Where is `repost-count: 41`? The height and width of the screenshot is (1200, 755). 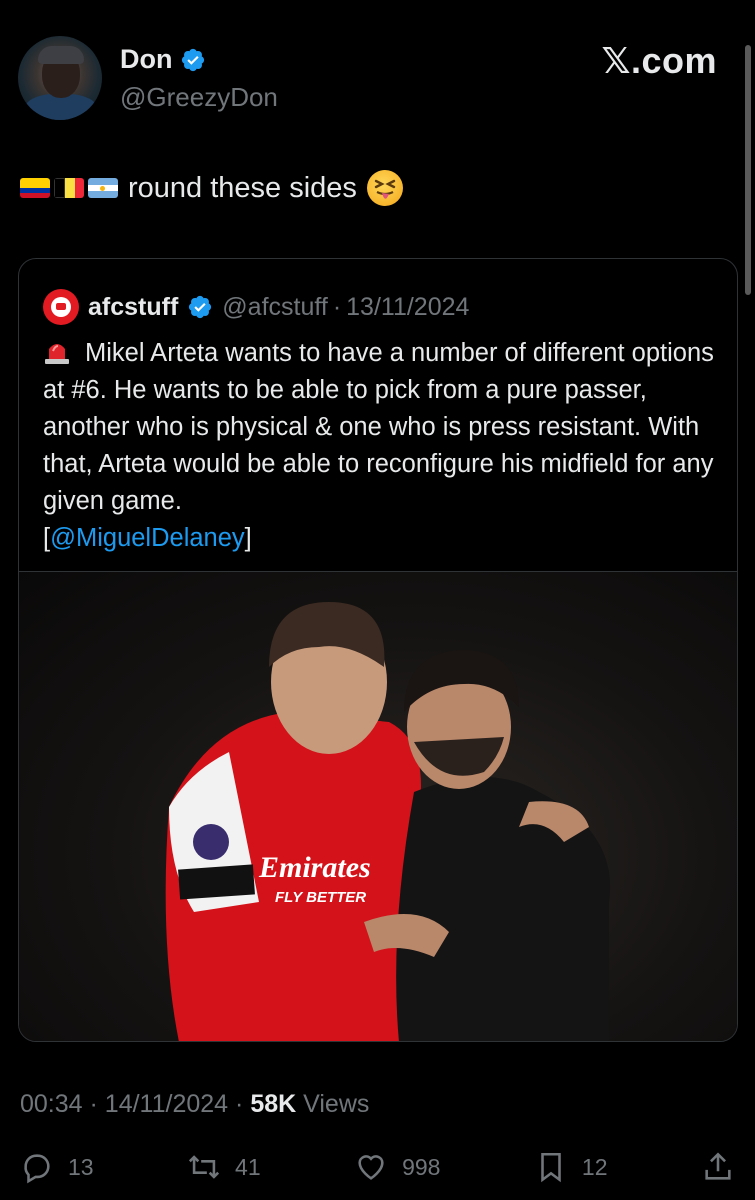
repost-count: 41 is located at coordinates (248, 1166).